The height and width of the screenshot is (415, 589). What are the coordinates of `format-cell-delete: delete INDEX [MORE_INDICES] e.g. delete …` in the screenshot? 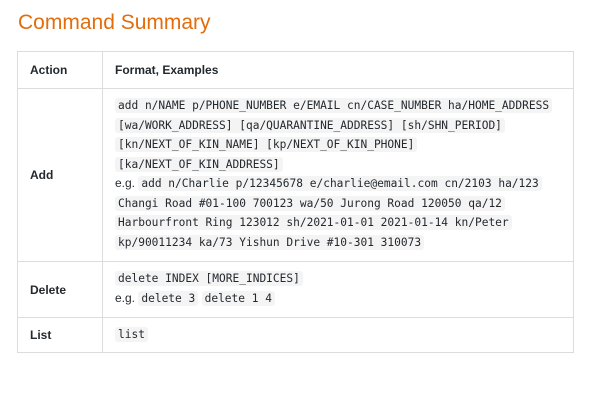 It's located at (338, 289).